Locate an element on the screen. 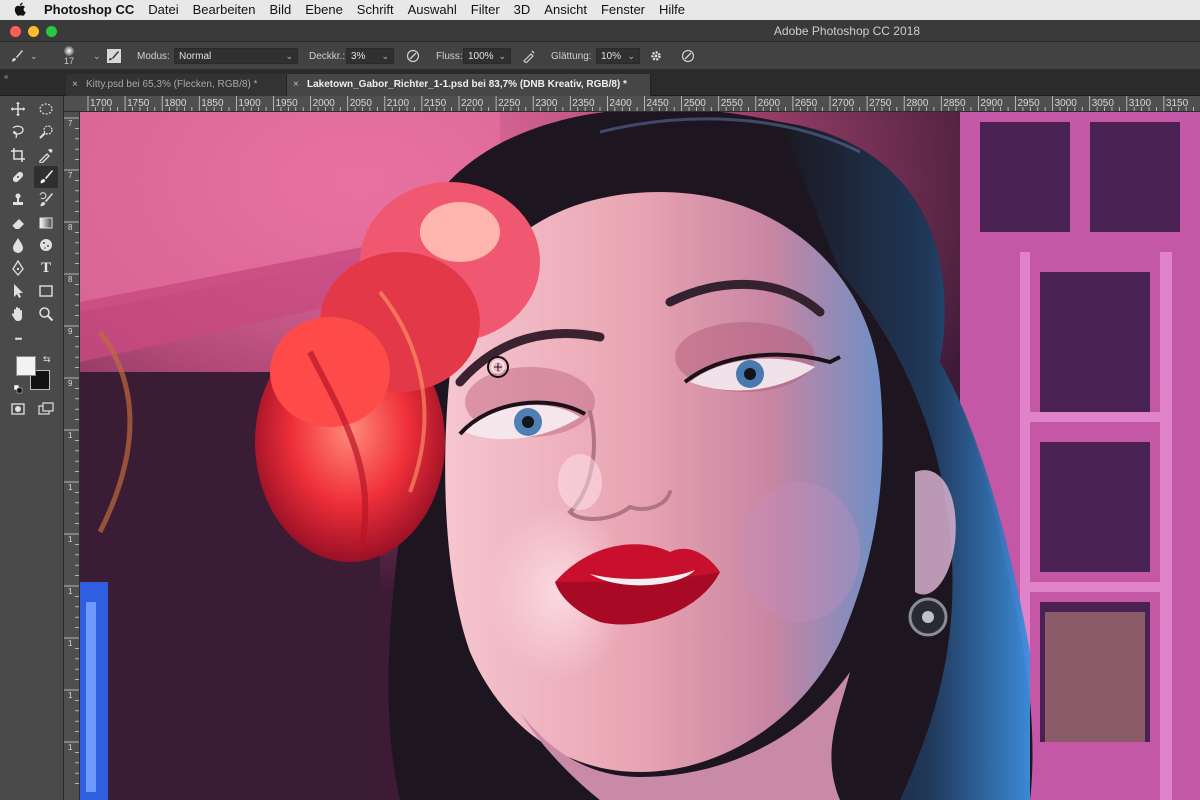 The image size is (1200, 800). quick-mask-icon is located at coordinates (18, 409).